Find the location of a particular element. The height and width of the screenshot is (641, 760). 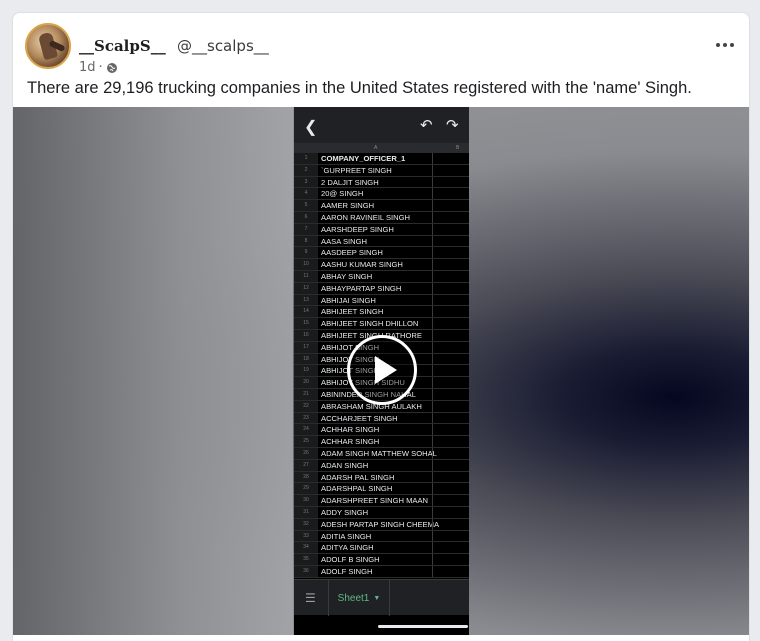

cell-value: `GURPREET SINGH is located at coordinates (356, 171).